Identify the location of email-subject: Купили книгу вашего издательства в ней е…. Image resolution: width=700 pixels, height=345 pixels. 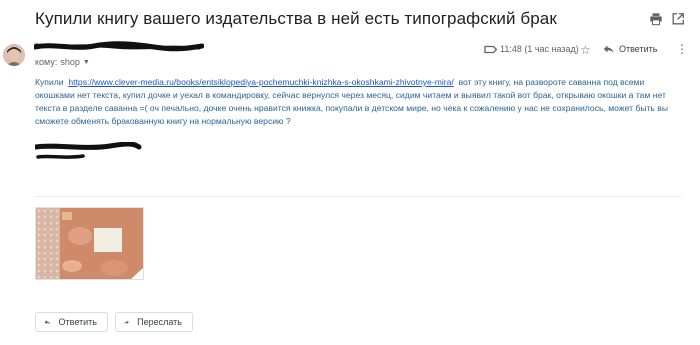
(296, 18).